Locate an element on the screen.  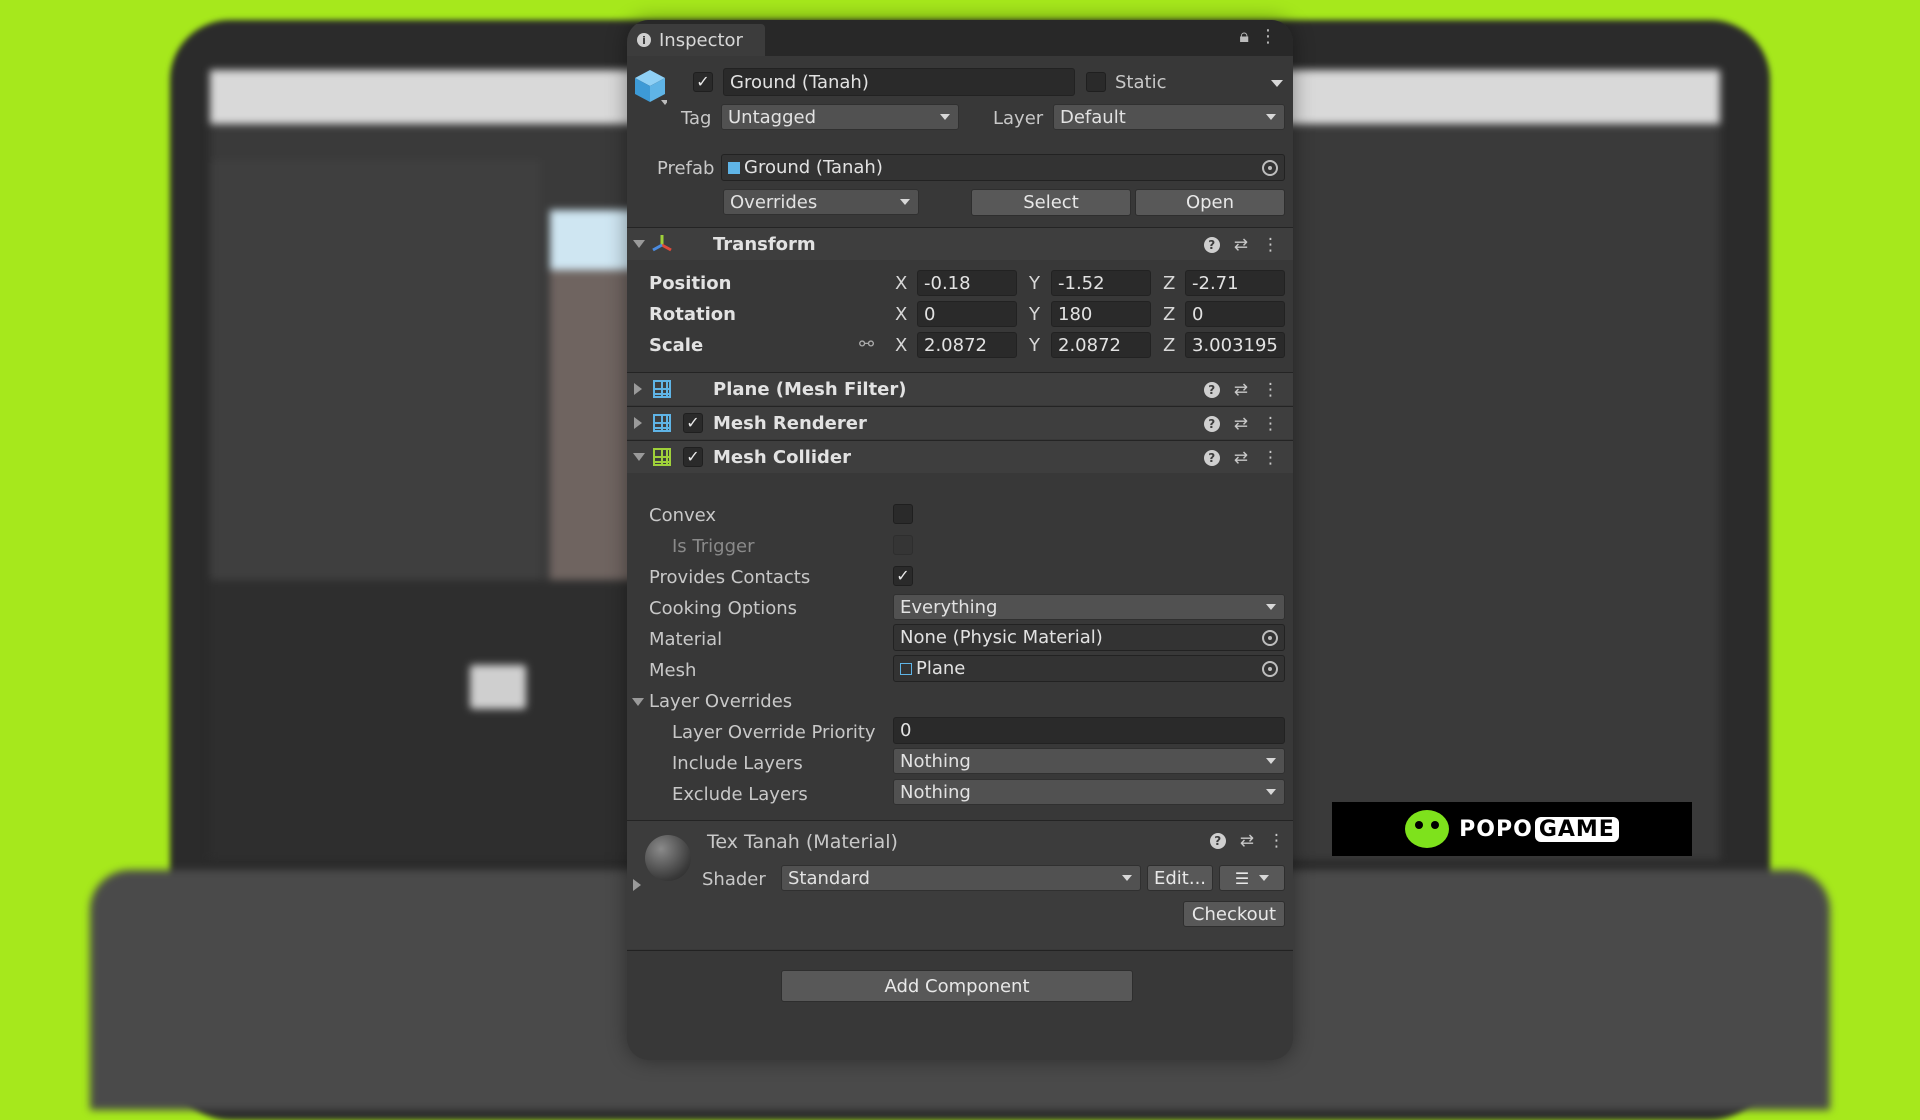
mesh-filter-title: Plane (Mesh Filter) is located at coordinates (810, 389).